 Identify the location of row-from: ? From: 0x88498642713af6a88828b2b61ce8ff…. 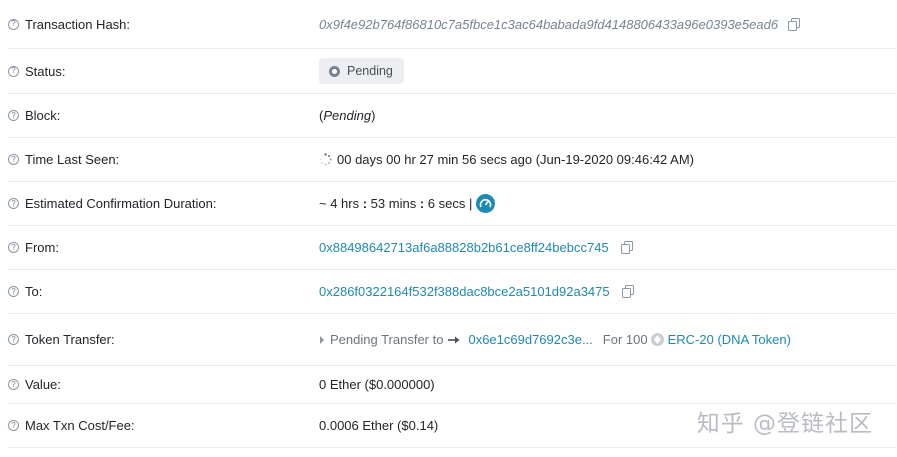
(452, 248).